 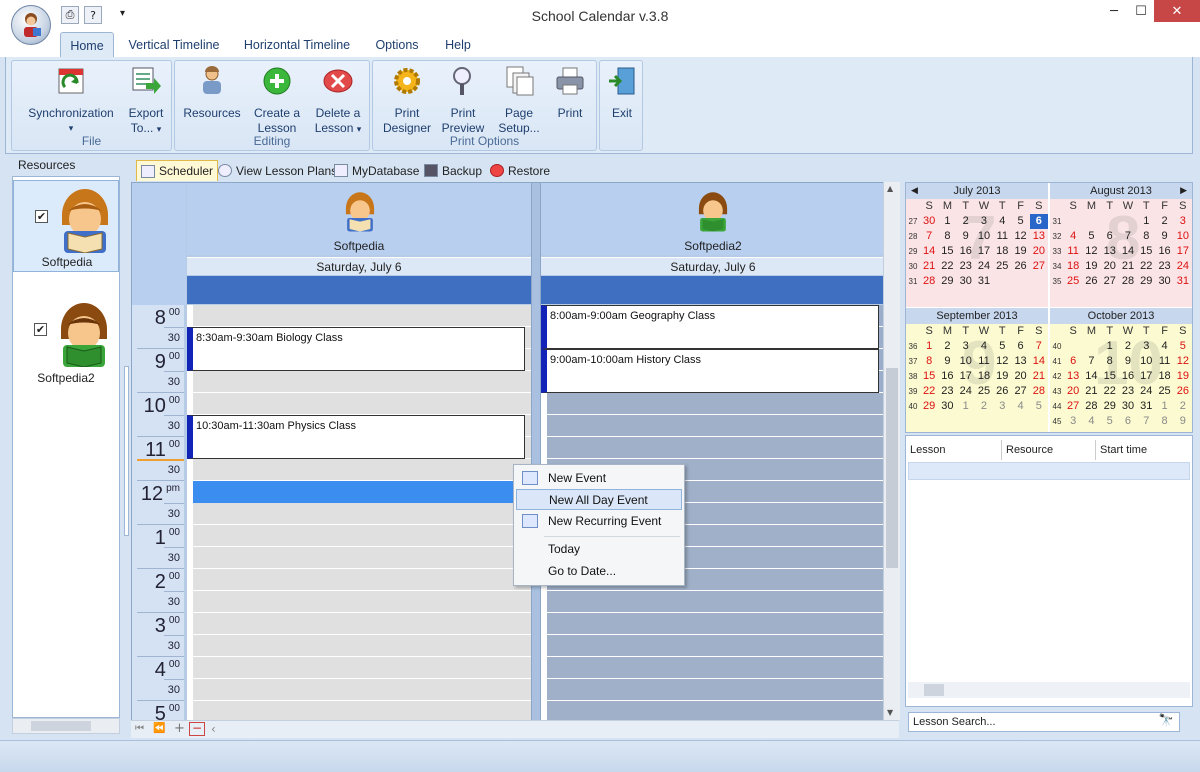 I want to click on calendar-day: 21, so click(x=1091, y=391).